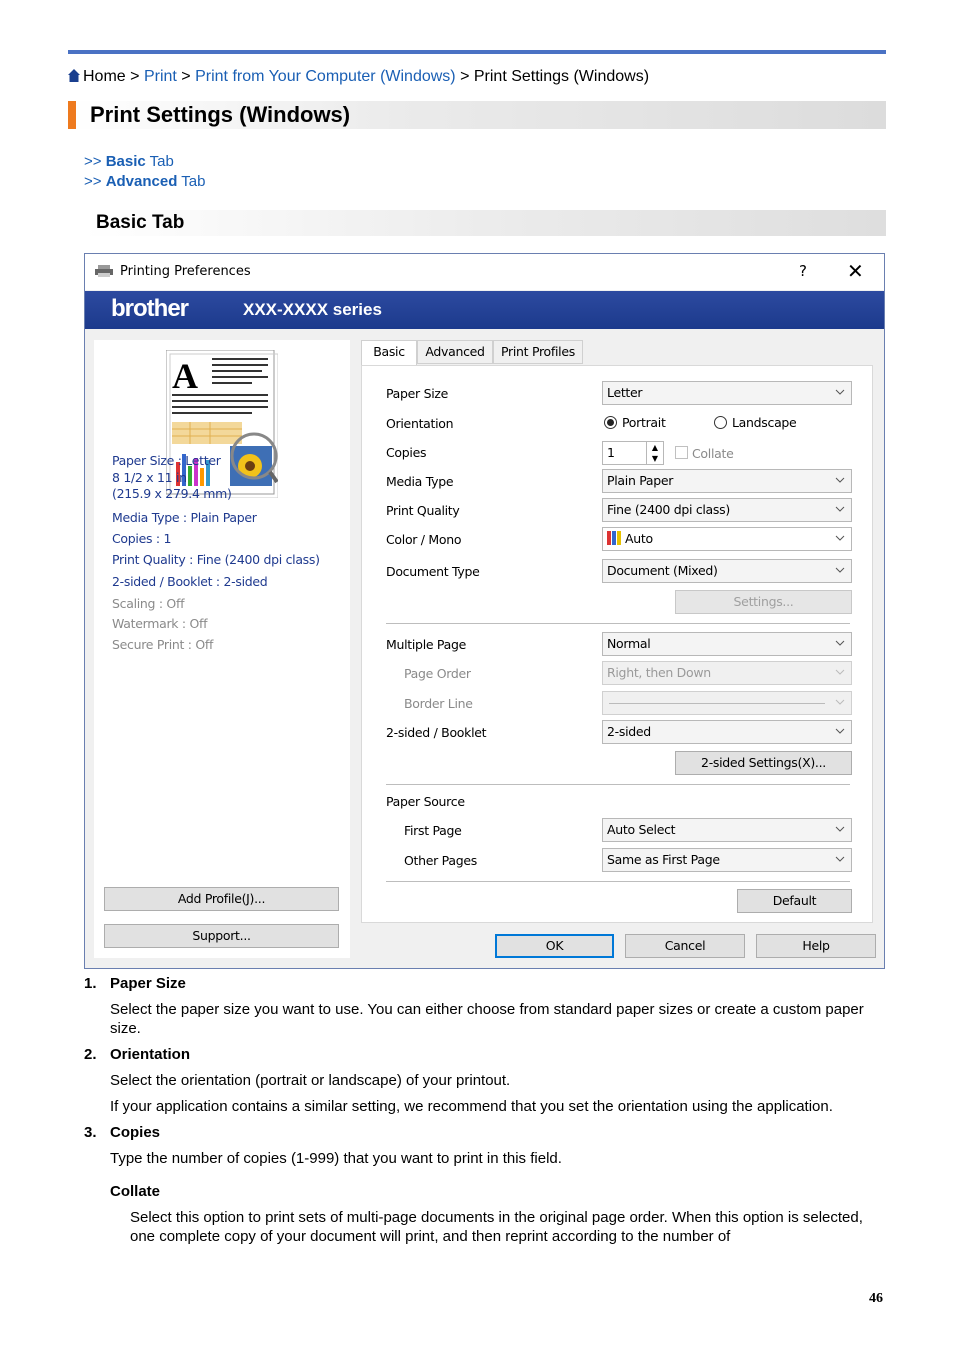  Describe the element at coordinates (764, 422) in the screenshot. I see `landscape-label: Landscape` at that location.